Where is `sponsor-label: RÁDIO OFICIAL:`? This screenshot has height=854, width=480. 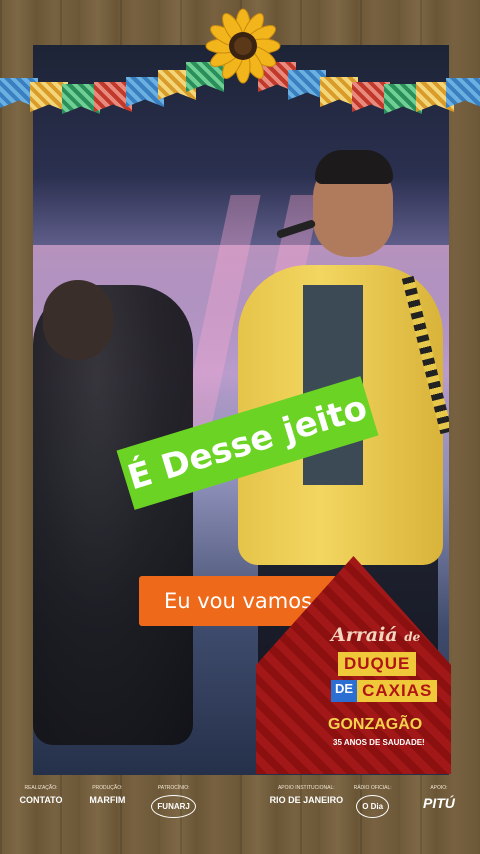 sponsor-label: RÁDIO OFICIAL: is located at coordinates (372, 788).